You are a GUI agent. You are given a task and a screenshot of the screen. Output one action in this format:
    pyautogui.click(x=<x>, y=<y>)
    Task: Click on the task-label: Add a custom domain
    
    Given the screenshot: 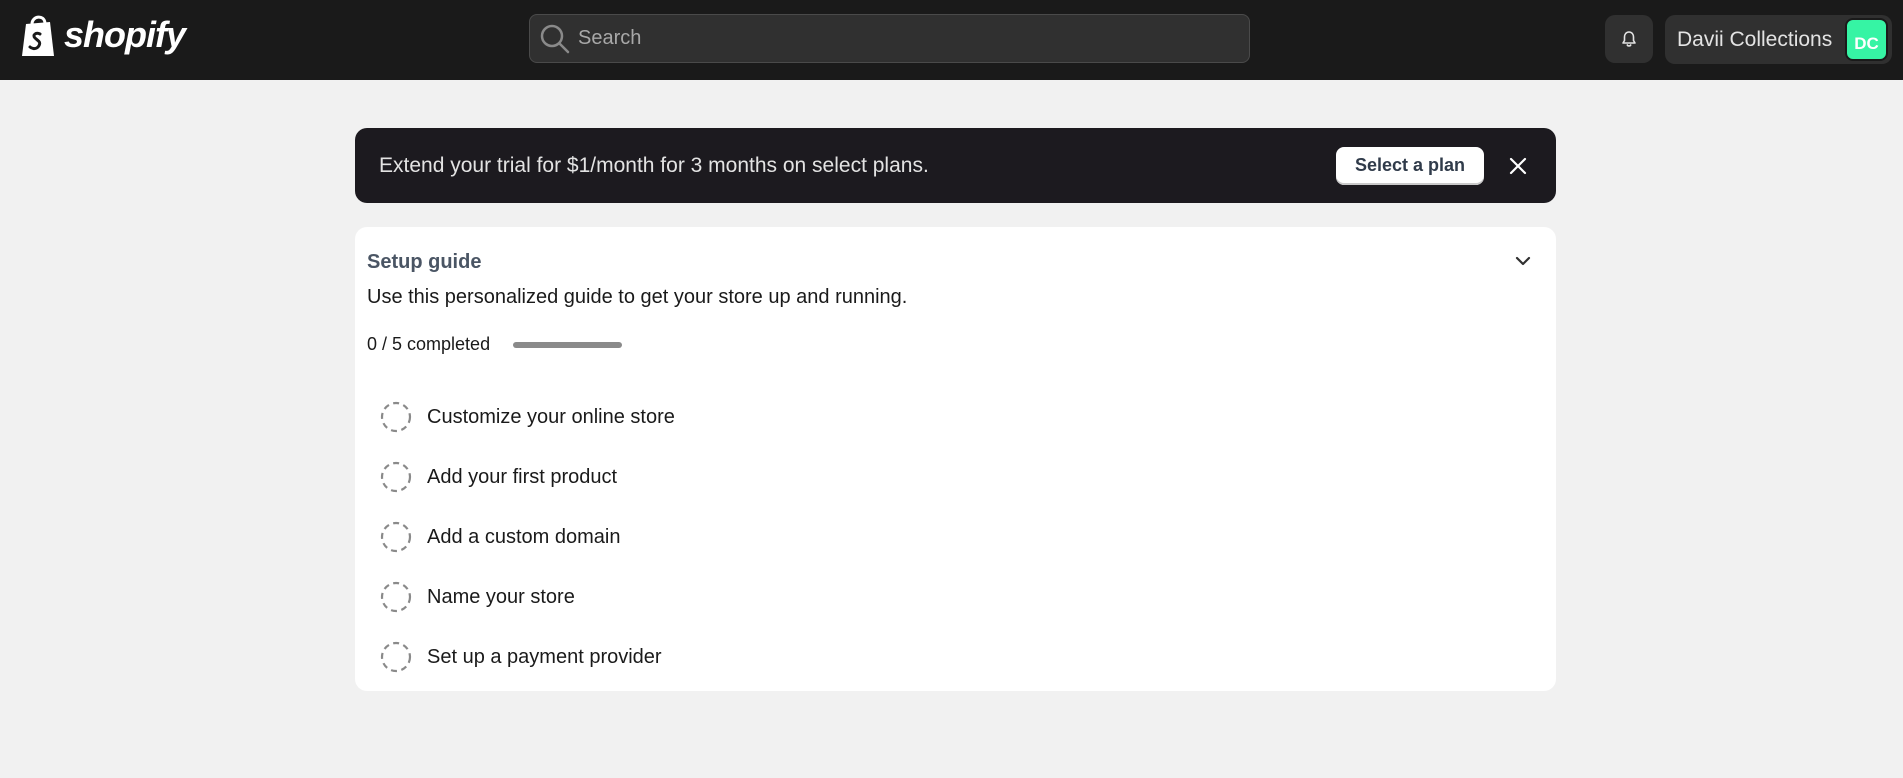 What is the action you would take?
    pyautogui.click(x=524, y=536)
    